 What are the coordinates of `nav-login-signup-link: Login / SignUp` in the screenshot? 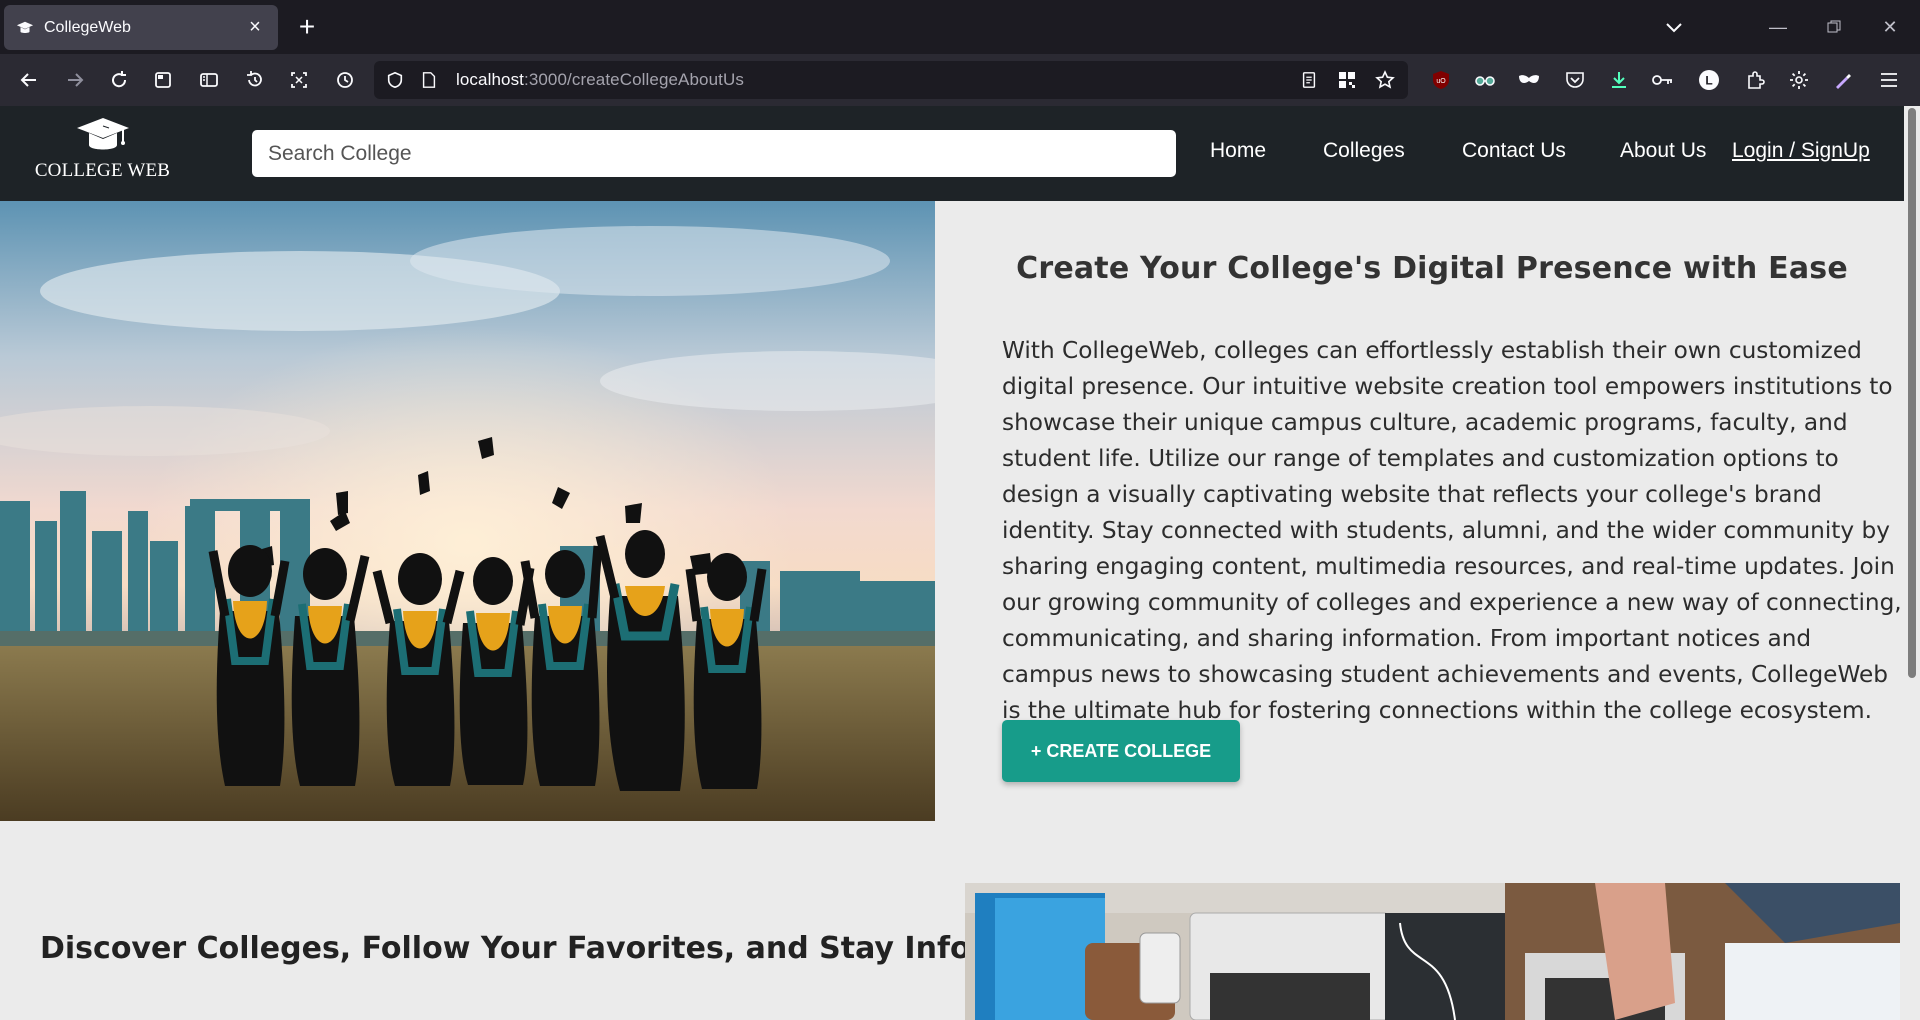 It's located at (1801, 151).